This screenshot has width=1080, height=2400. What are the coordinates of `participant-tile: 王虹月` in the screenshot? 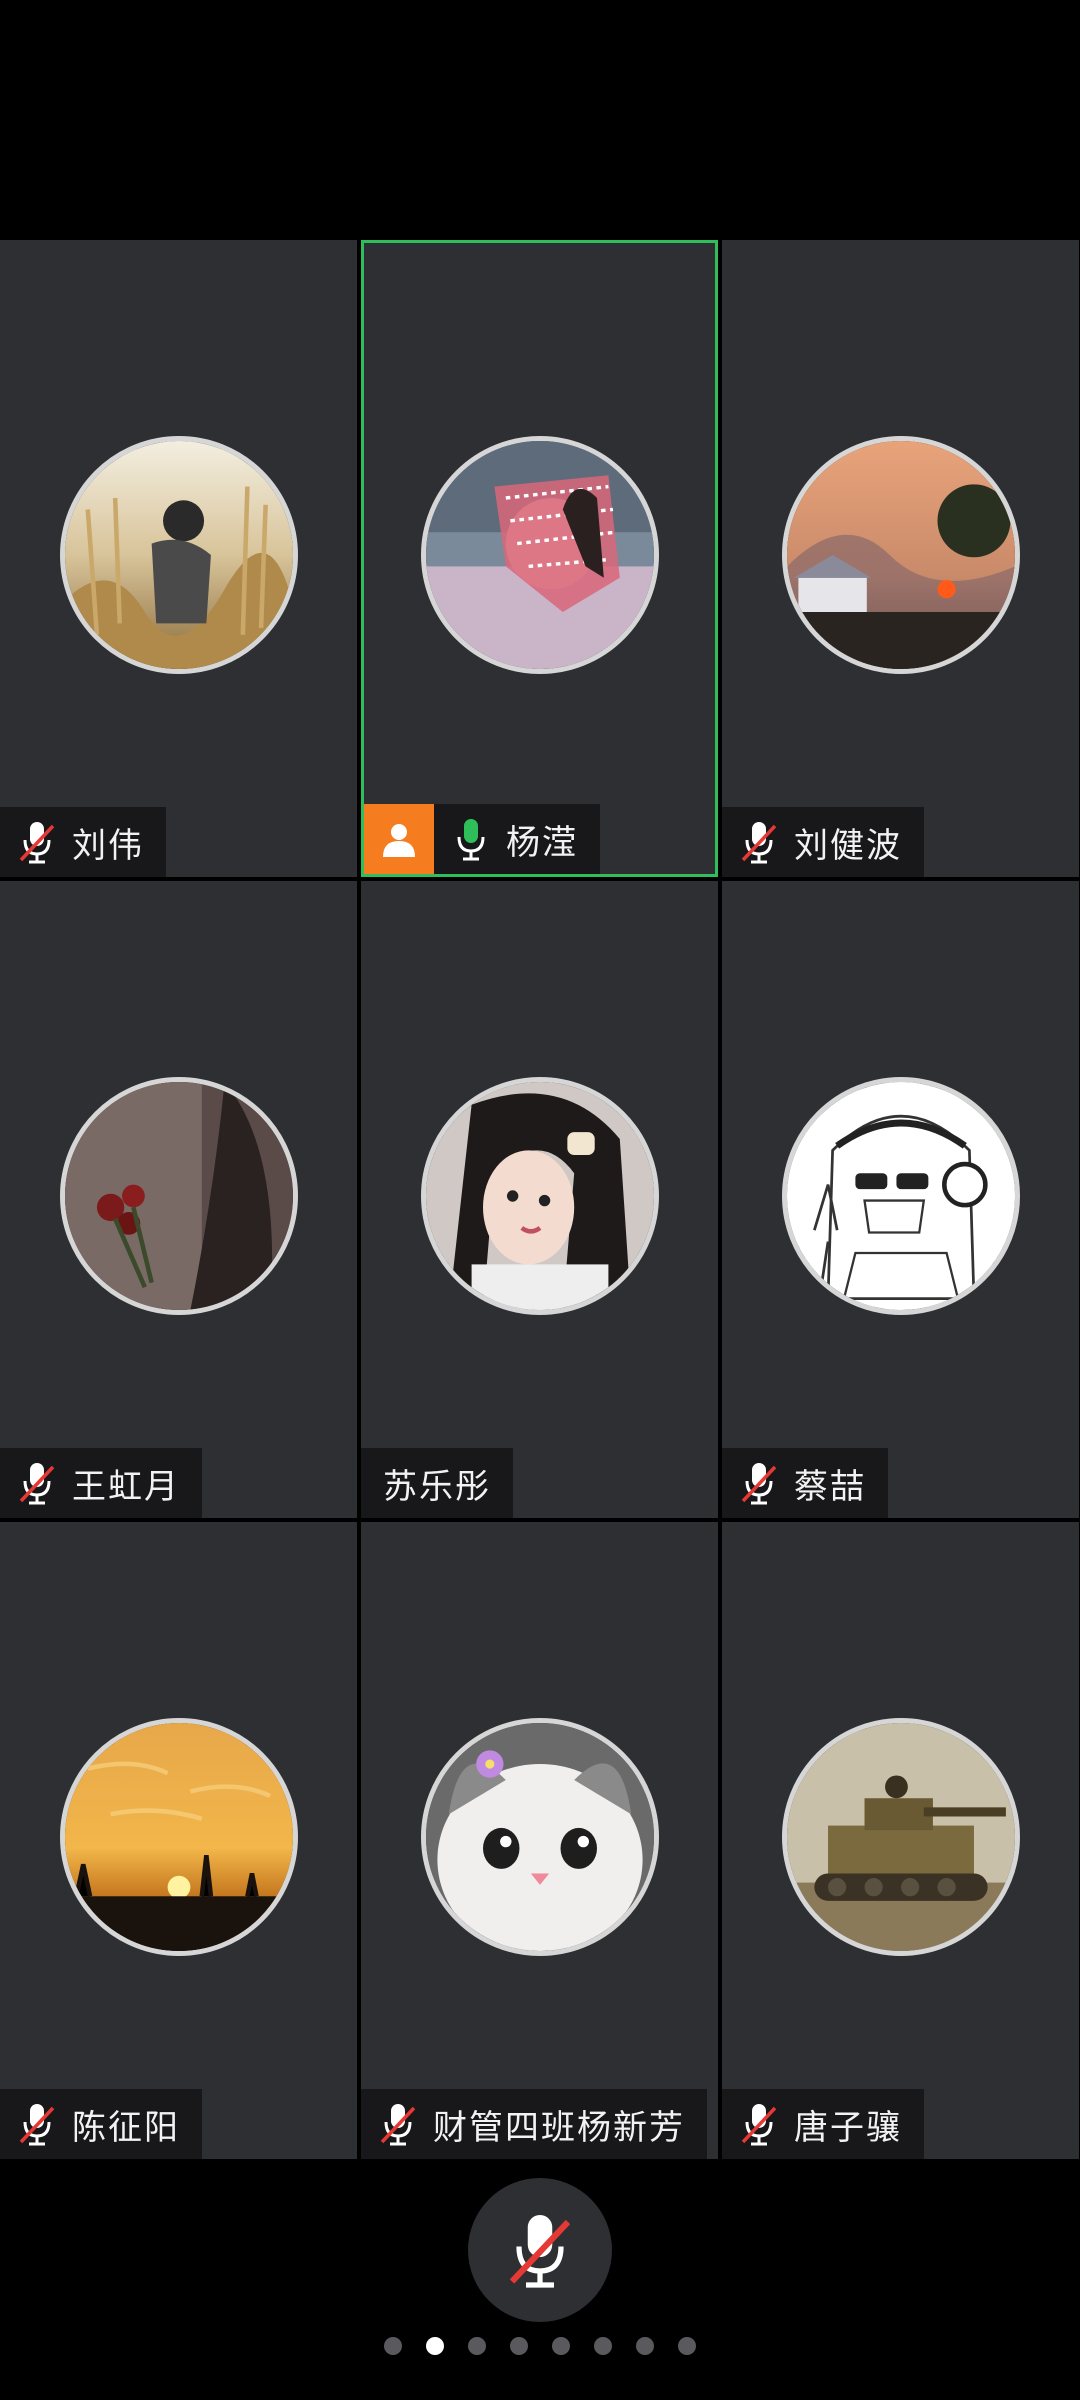 It's located at (178, 1199).